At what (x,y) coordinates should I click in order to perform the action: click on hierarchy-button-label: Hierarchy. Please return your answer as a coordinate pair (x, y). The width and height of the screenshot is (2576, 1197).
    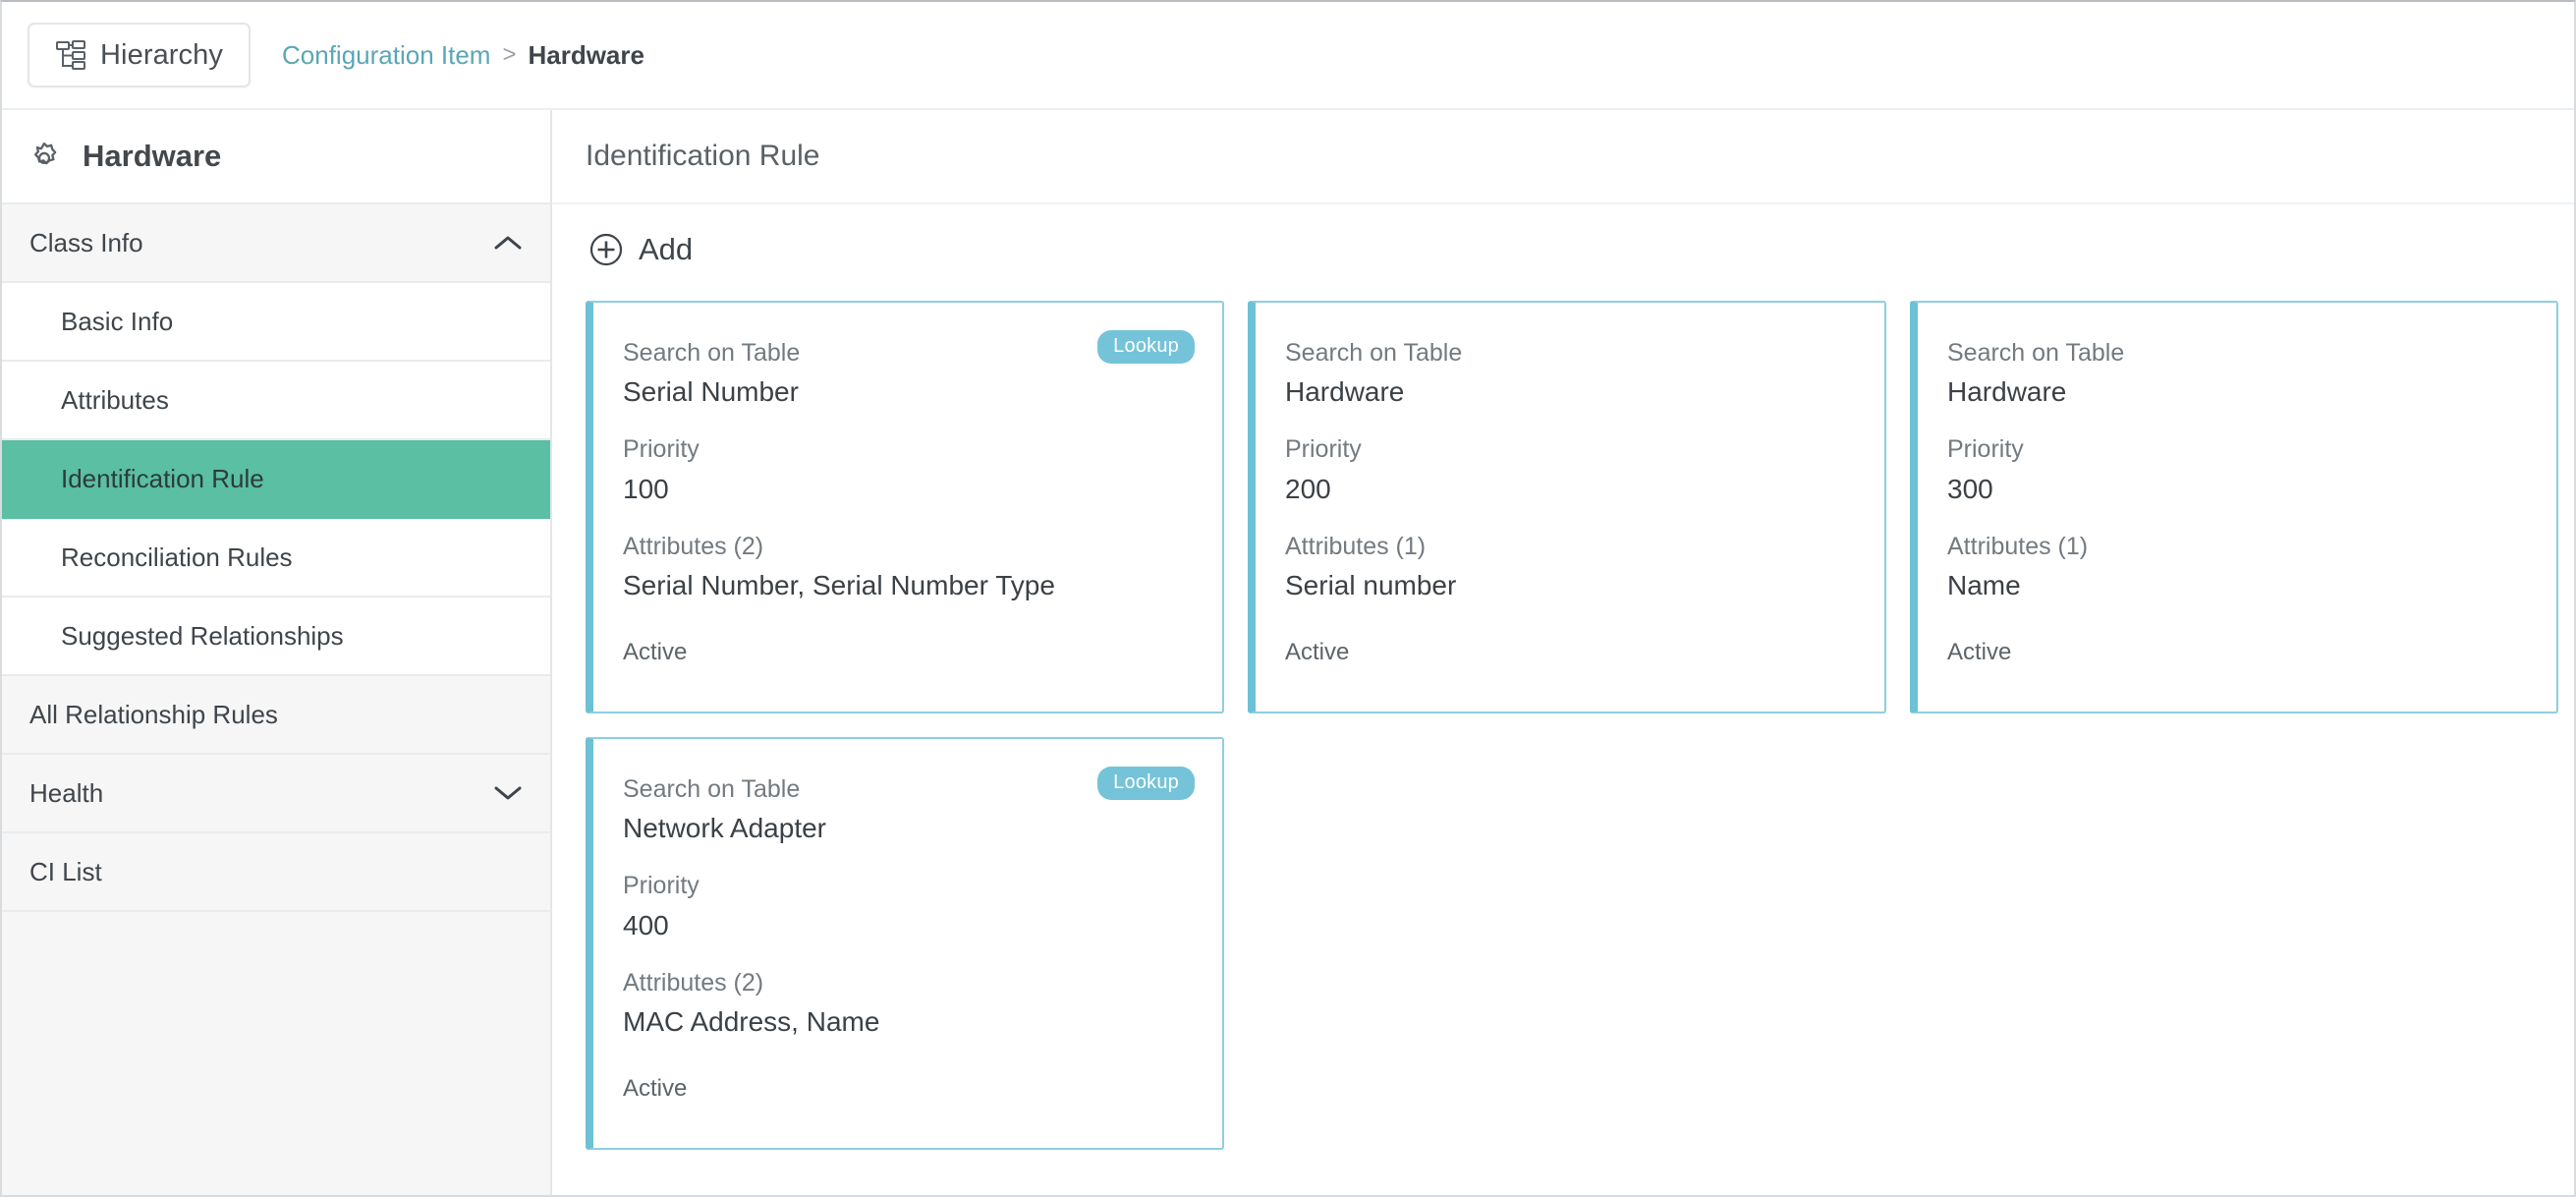
    Looking at the image, I should click on (161, 55).